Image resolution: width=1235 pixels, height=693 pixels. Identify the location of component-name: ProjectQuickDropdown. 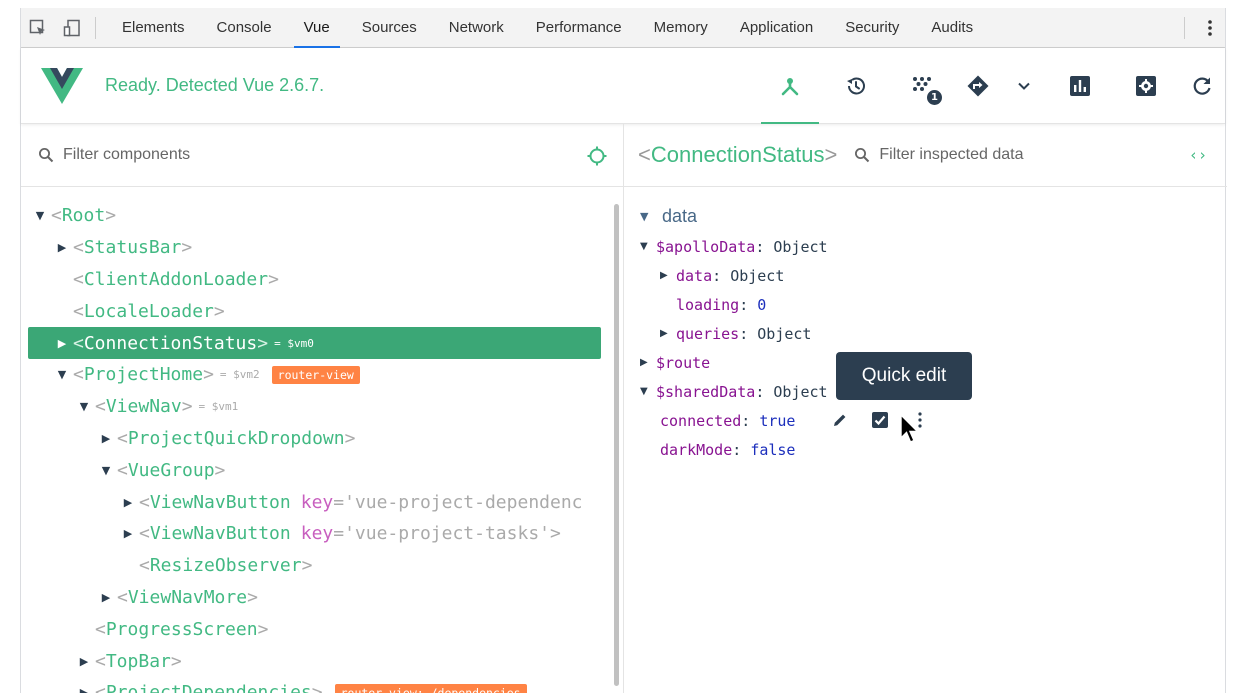
(236, 438).